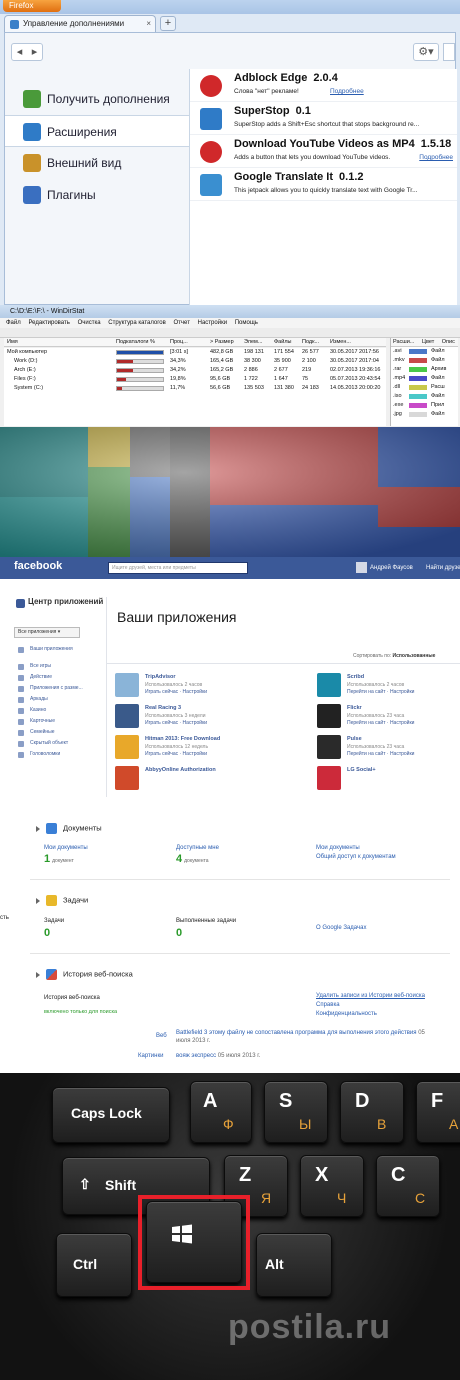  What do you see at coordinates (148, 24) in the screenshot?
I see `close-tab-icon: ×` at bounding box center [148, 24].